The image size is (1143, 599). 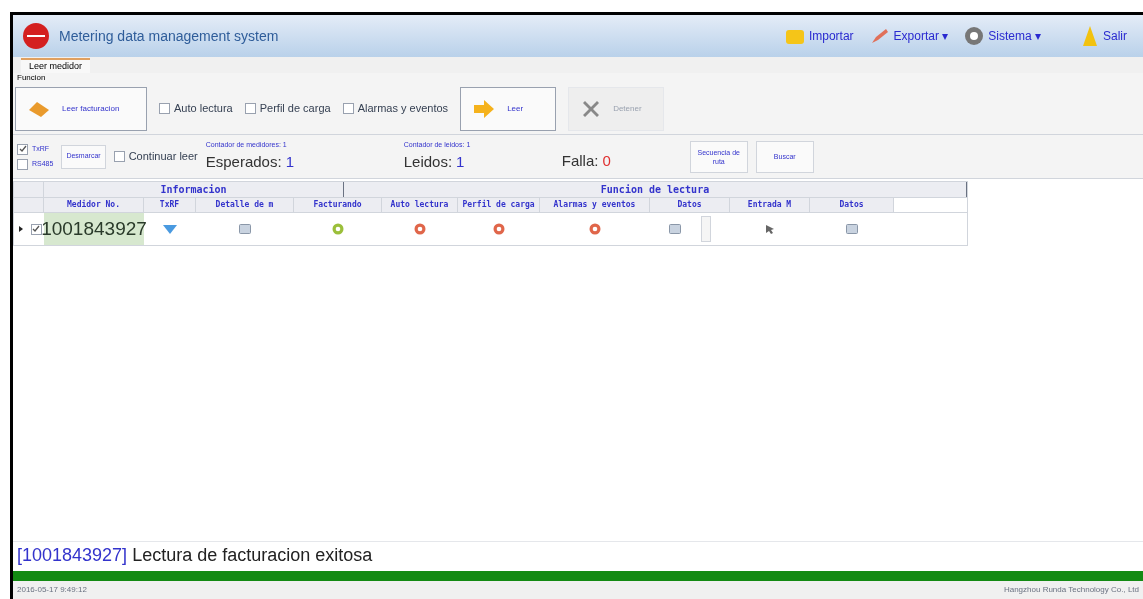 I want to click on menu-item: Importar, so click(x=819, y=36).